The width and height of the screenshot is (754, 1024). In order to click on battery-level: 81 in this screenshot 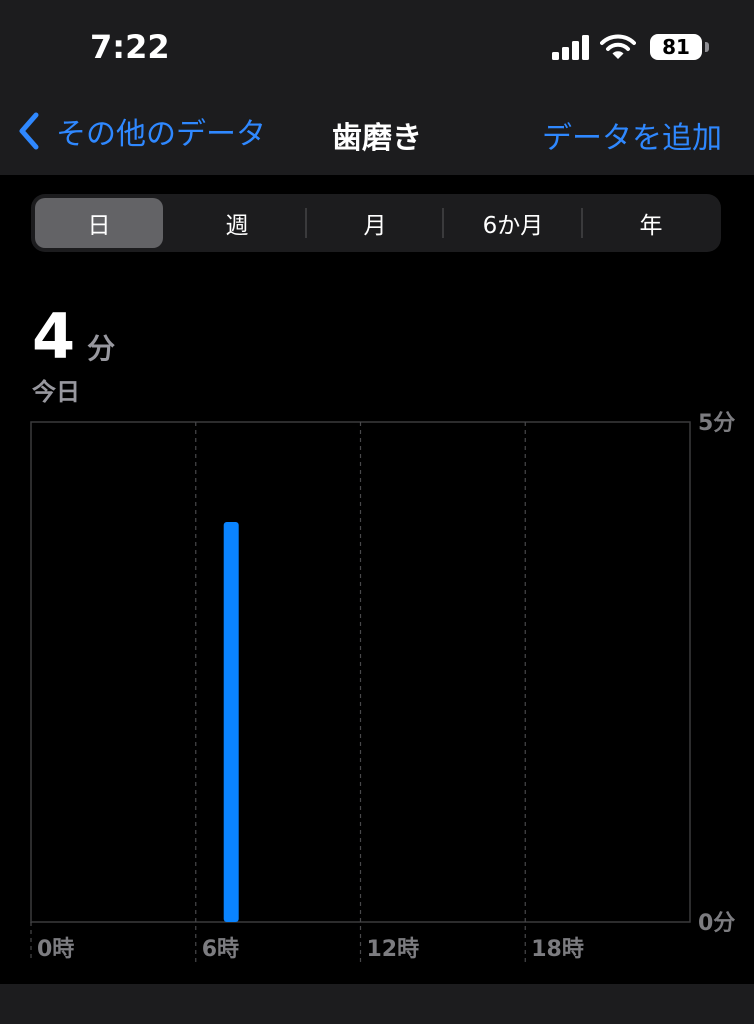, I will do `click(676, 47)`.